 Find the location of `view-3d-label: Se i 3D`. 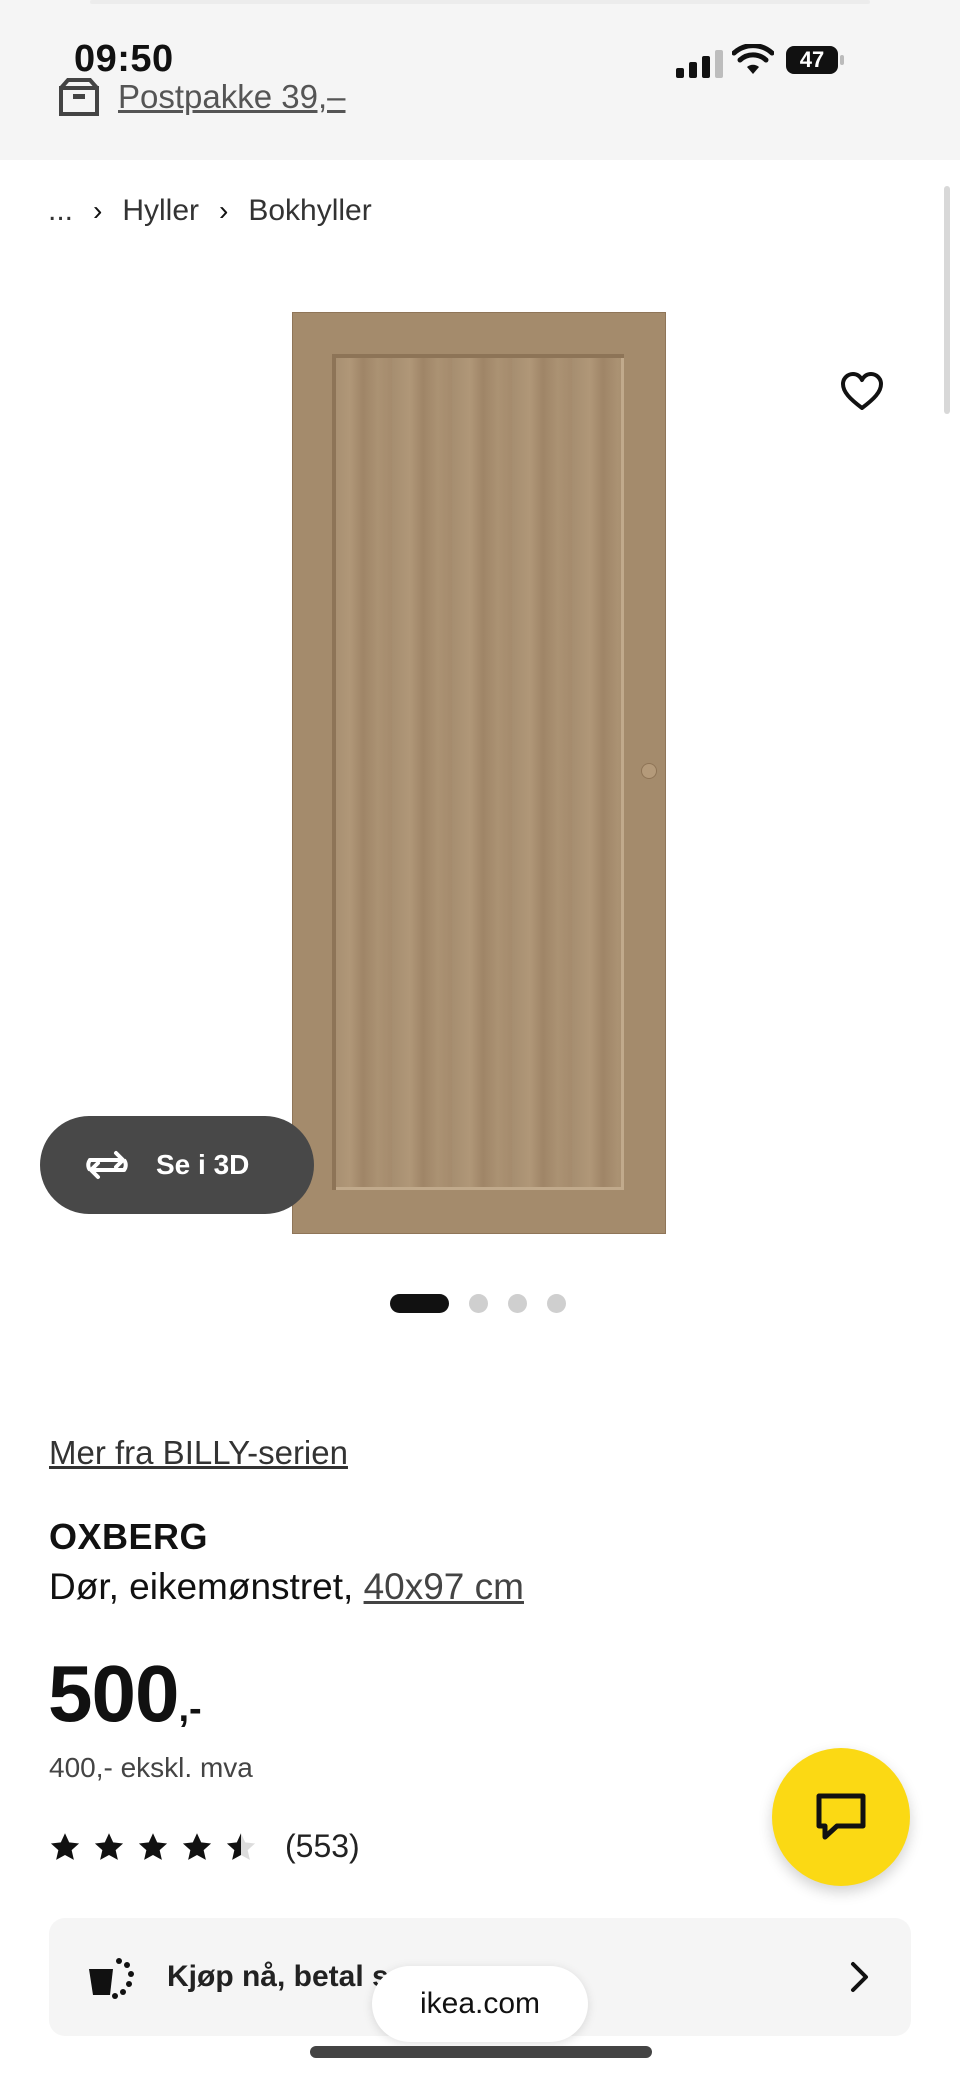

view-3d-label: Se i 3D is located at coordinates (203, 1164).